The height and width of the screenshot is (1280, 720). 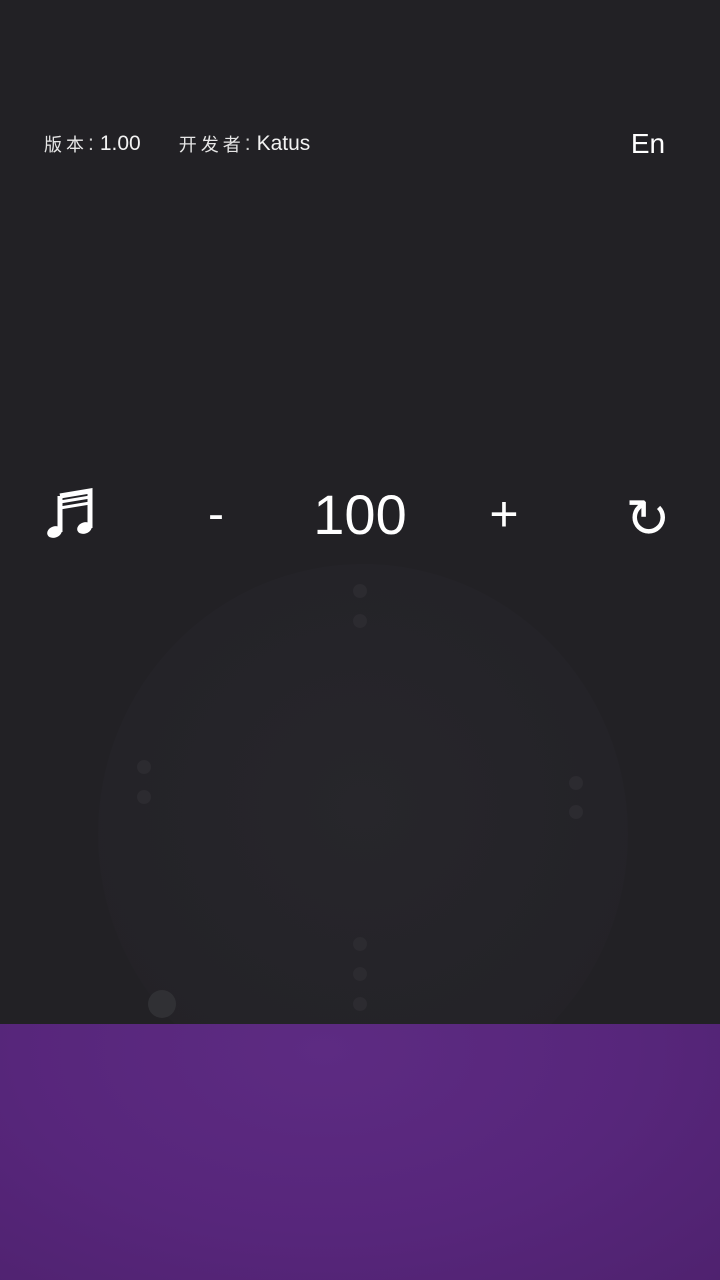 I want to click on version-info: 版本 : 1.00, so click(x=92, y=144).